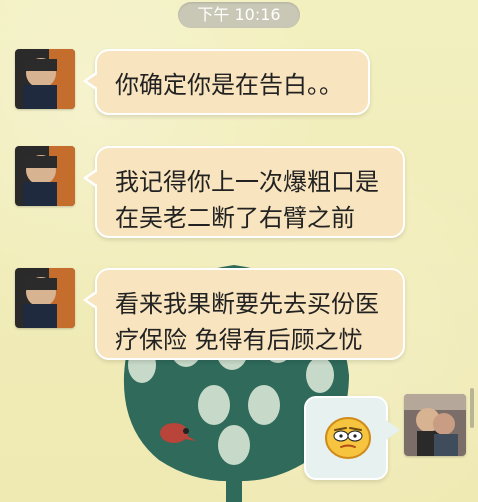 The image size is (478, 502). I want to click on message-text: 我记得你上一次爆粗口是在吴老二断了右臂之前, so click(247, 200).